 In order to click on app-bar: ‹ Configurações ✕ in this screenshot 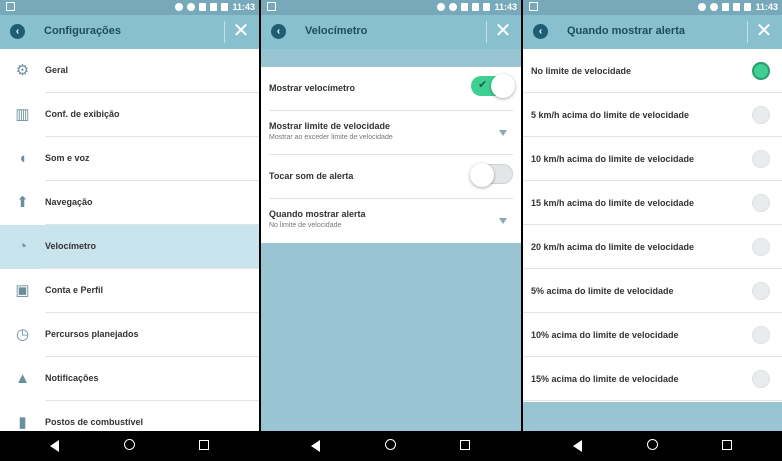, I will do `click(129, 32)`.